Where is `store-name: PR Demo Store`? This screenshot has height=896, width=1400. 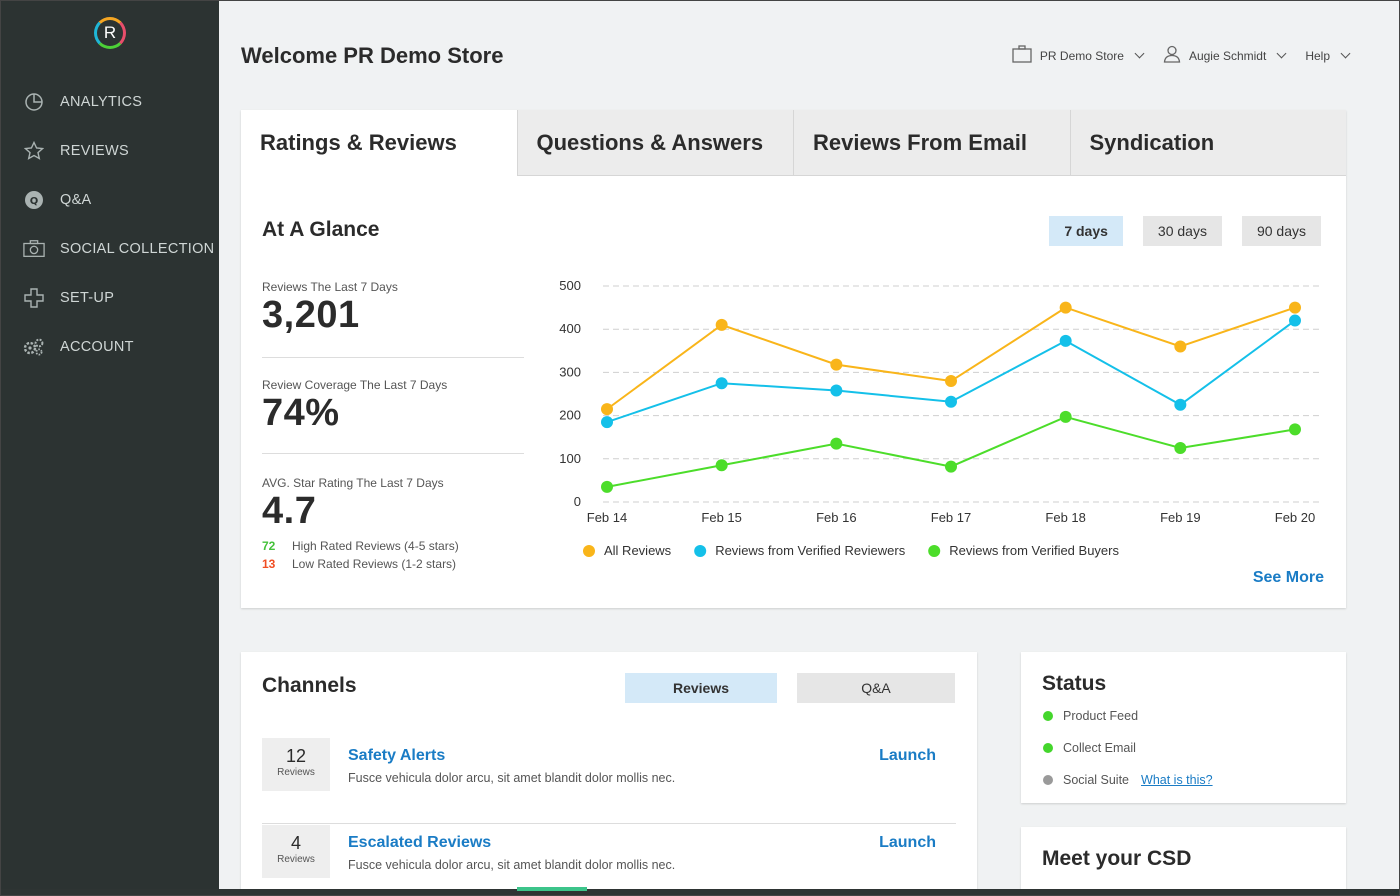 store-name: PR Demo Store is located at coordinates (1081, 55).